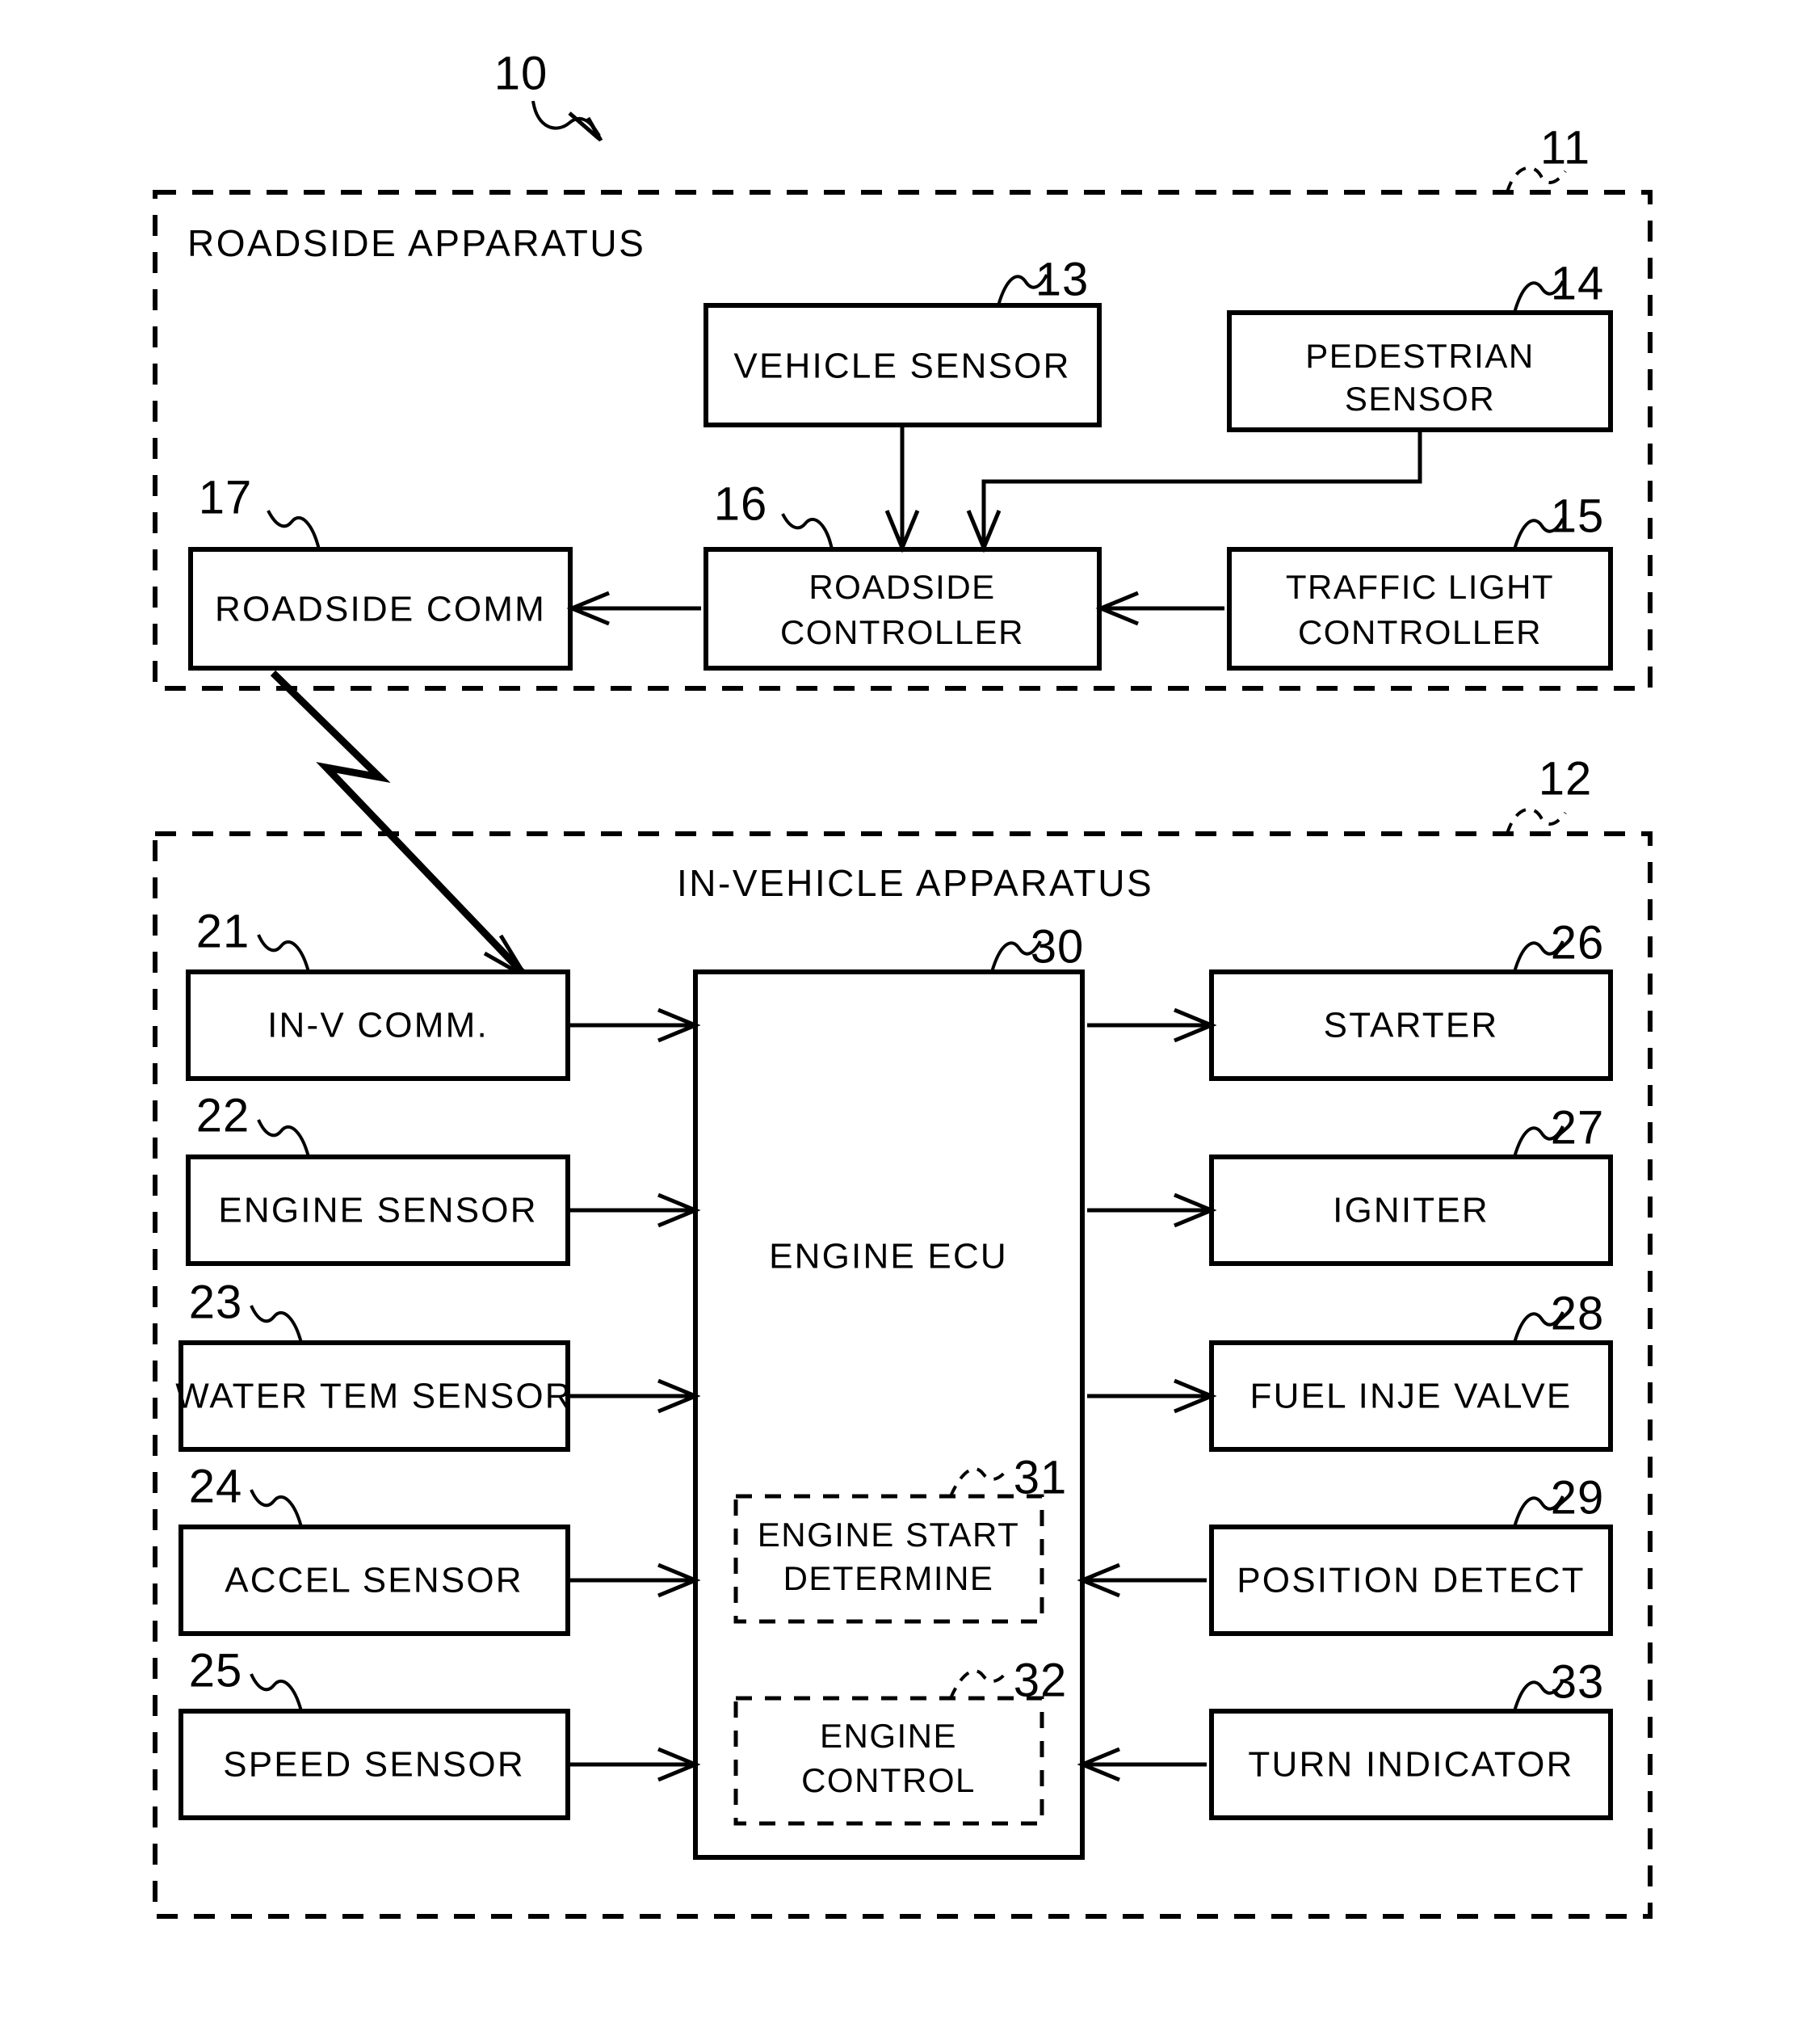 This screenshot has width=1806, height=2044. I want to click on engine-sensor-label: ENGINE SENSOR, so click(378, 1210).